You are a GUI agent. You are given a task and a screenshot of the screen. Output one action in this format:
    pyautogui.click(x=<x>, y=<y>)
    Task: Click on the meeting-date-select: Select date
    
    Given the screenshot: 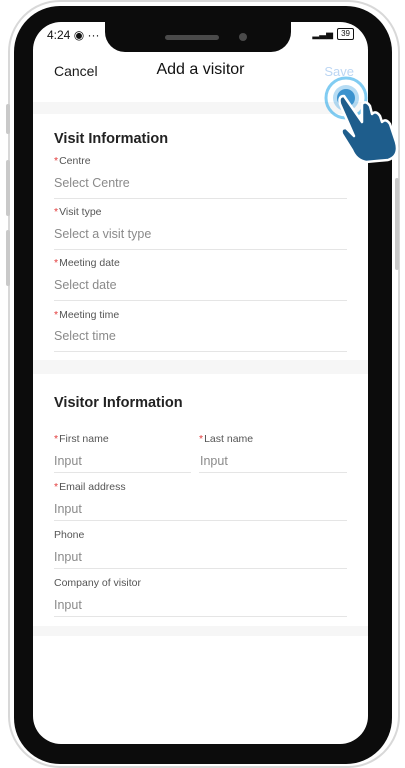 What is the action you would take?
    pyautogui.click(x=85, y=285)
    